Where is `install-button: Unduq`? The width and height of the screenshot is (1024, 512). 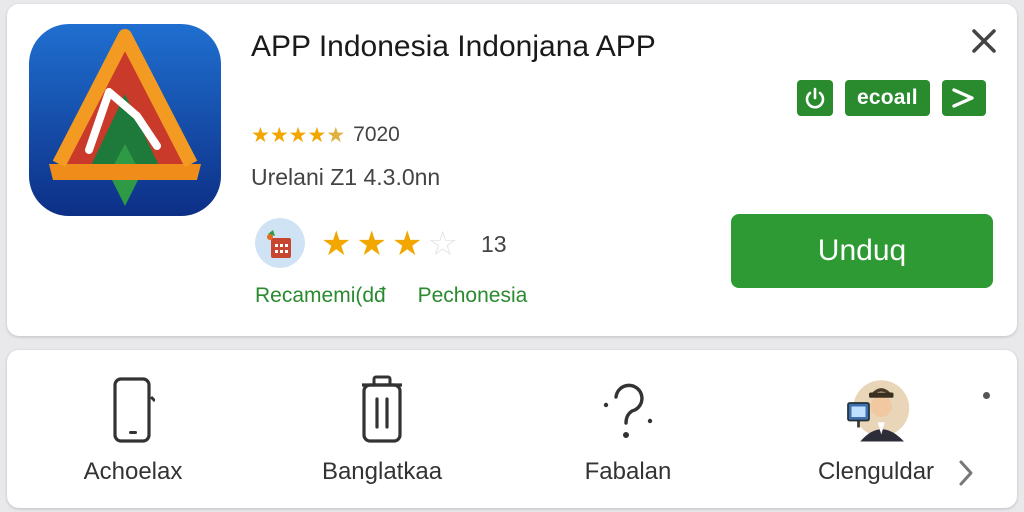
install-button: Unduq is located at coordinates (862, 251).